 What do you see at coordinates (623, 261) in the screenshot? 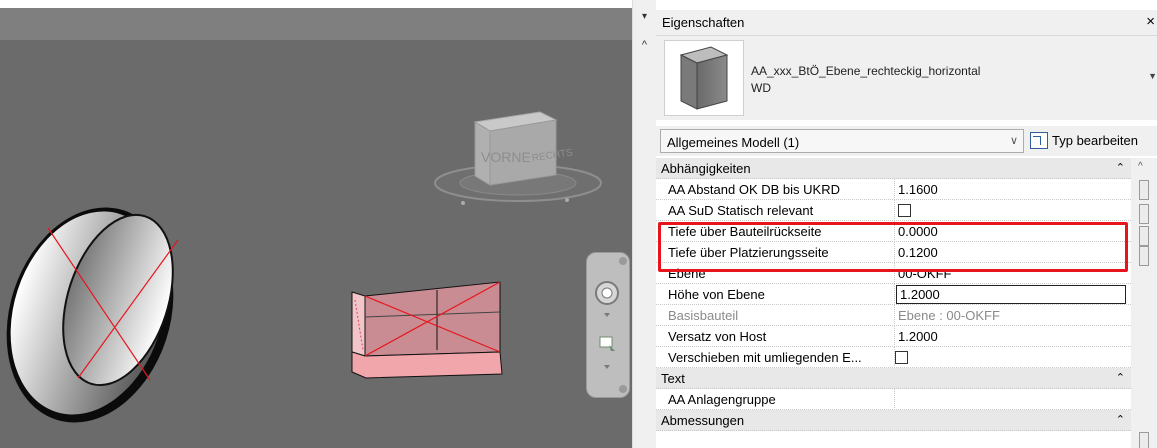
I see `close-icon` at bounding box center [623, 261].